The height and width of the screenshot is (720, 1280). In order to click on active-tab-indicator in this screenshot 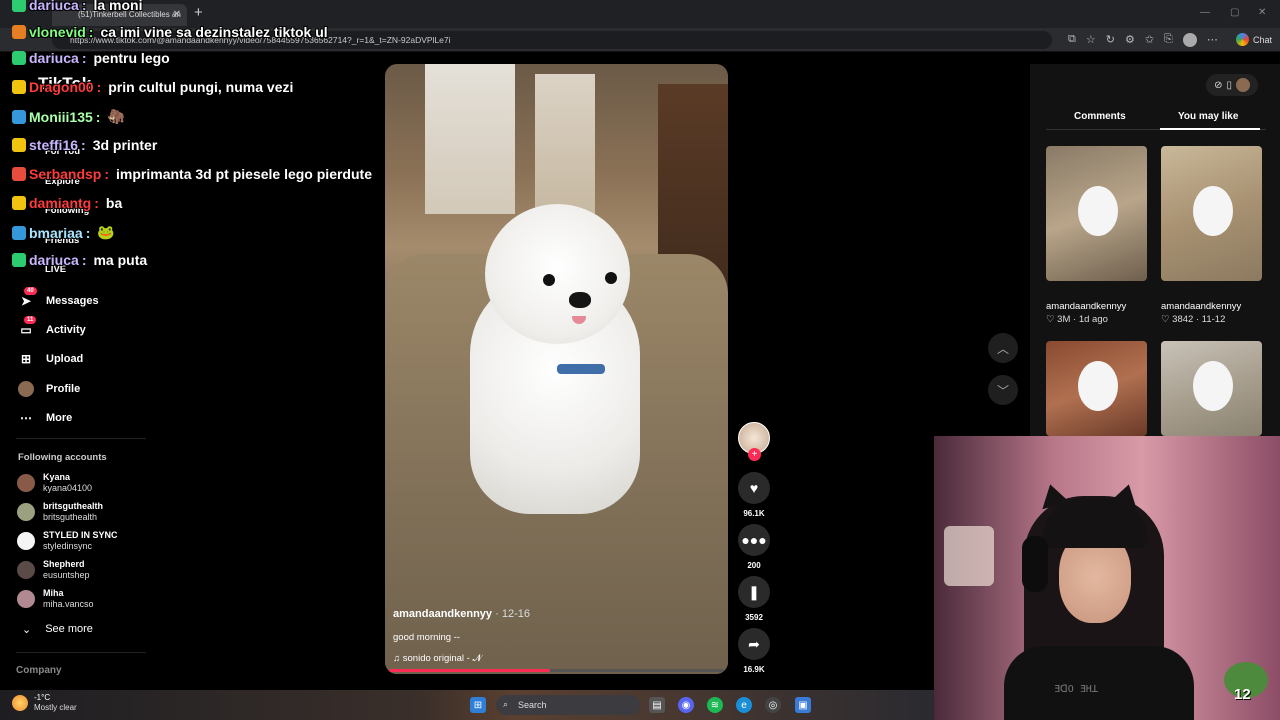, I will do `click(1210, 129)`.